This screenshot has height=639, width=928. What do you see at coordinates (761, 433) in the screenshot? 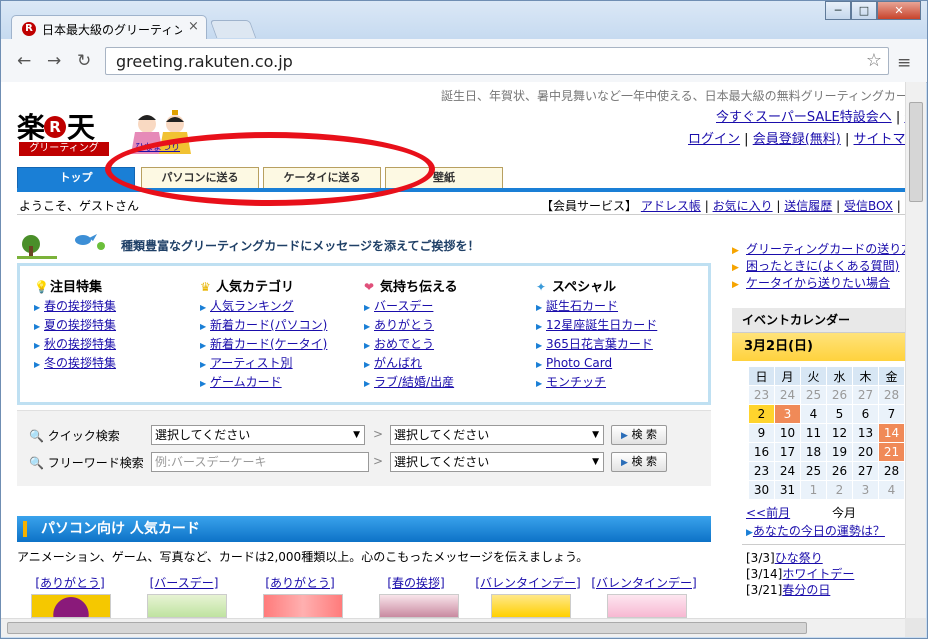
I see `calendar-day: 9` at bounding box center [761, 433].